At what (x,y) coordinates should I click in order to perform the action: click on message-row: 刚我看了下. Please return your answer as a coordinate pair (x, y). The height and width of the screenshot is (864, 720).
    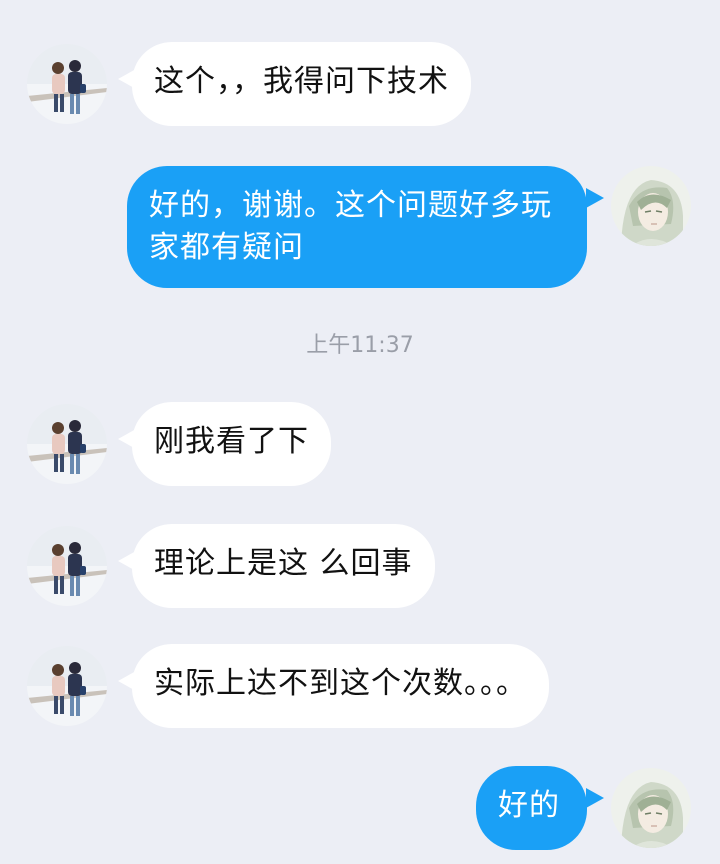
    Looking at the image, I should click on (360, 444).